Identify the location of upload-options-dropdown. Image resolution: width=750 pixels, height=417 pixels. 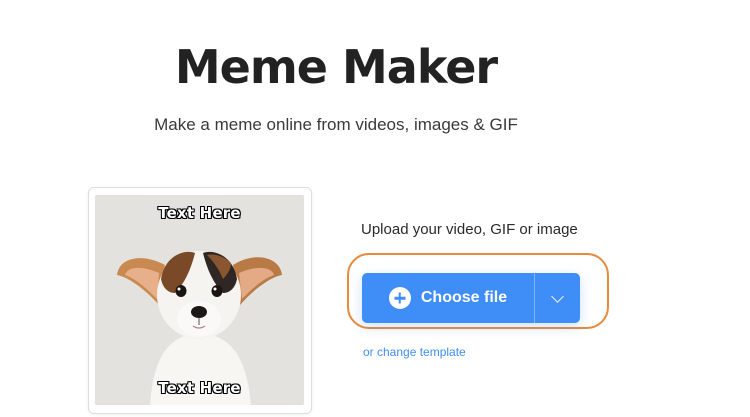
(557, 298).